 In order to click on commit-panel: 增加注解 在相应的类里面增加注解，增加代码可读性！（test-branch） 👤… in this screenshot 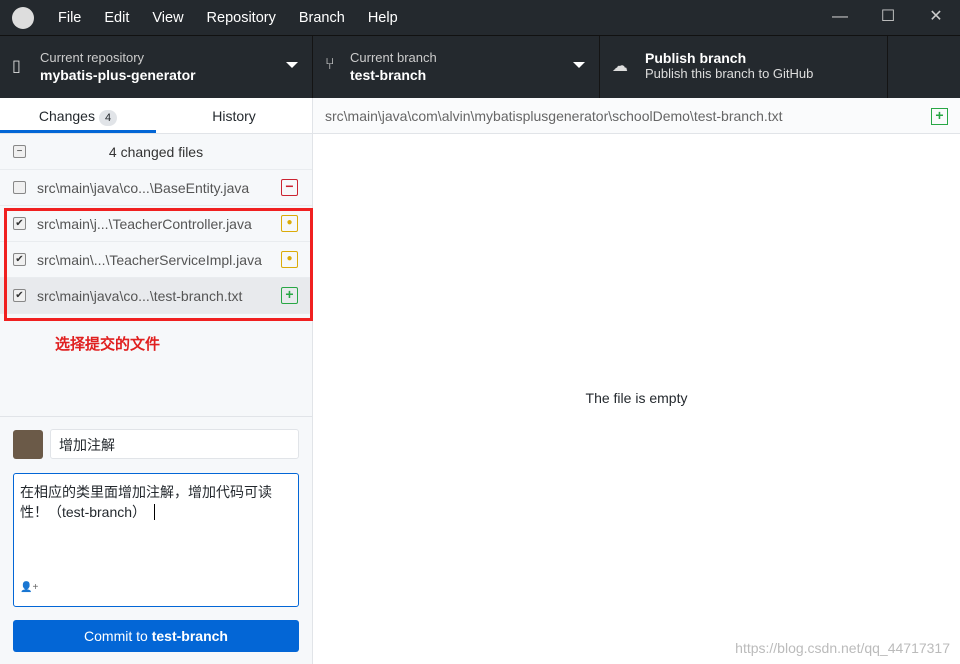, I will do `click(156, 540)`.